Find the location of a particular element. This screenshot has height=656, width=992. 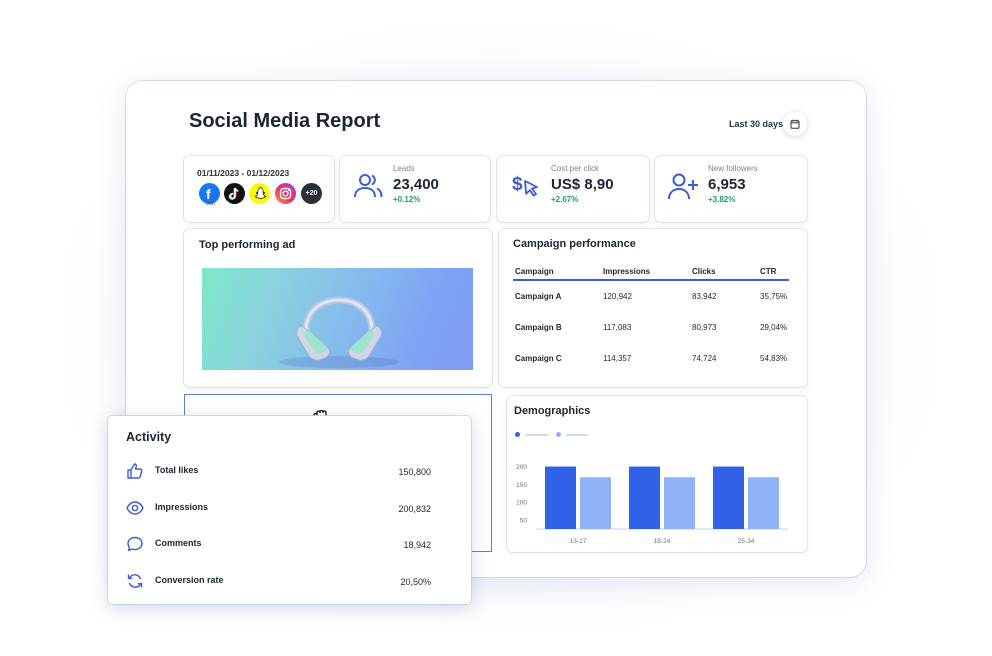

activity-label: Impressions is located at coordinates (182, 507).